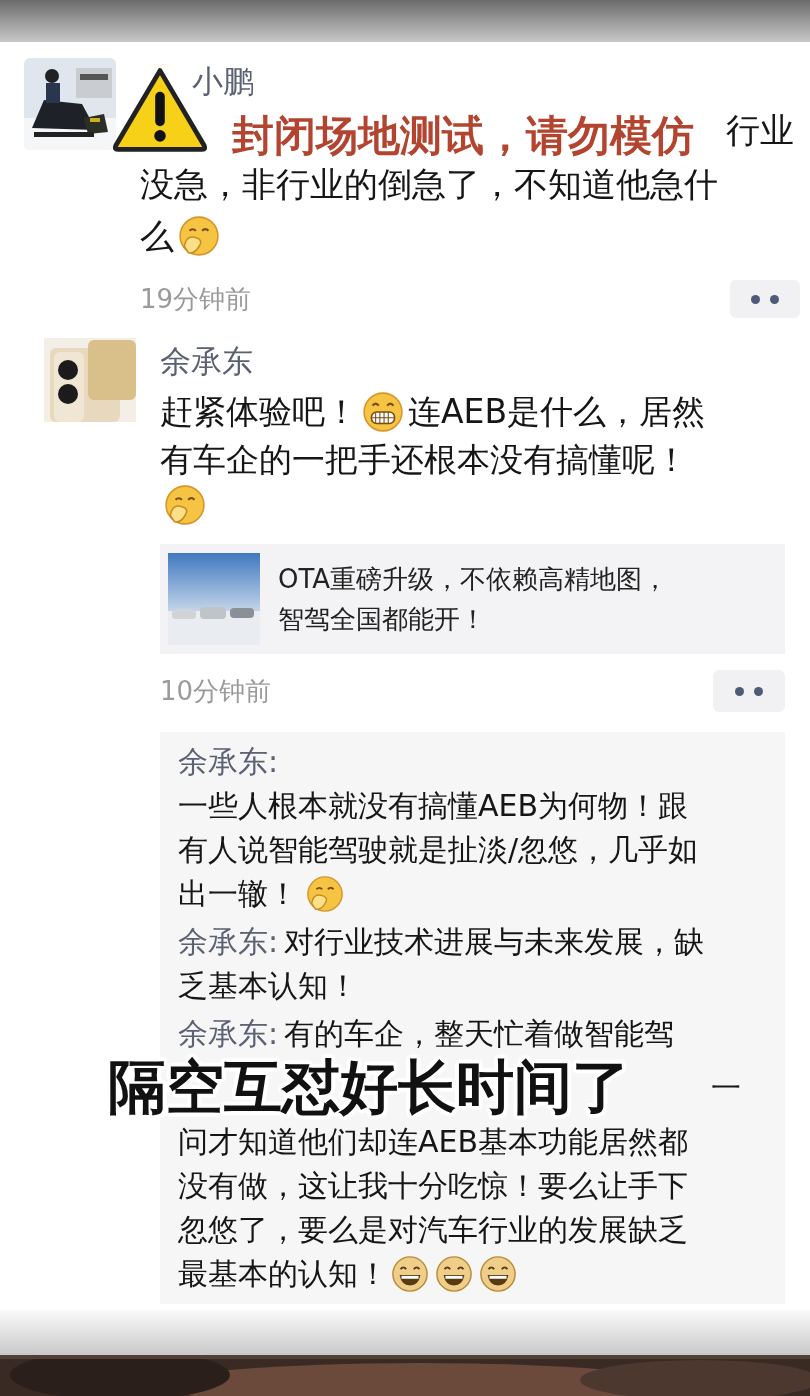  I want to click on post-text: 行业, so click(760, 130).